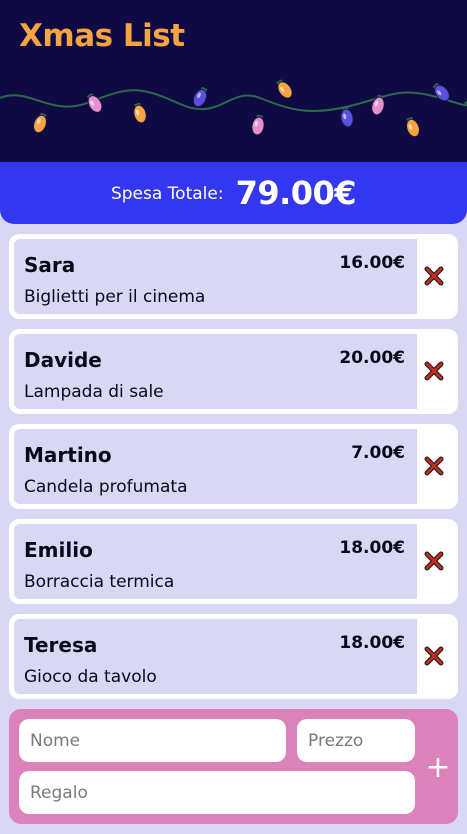  I want to click on total-value: 79.00€, so click(296, 193).